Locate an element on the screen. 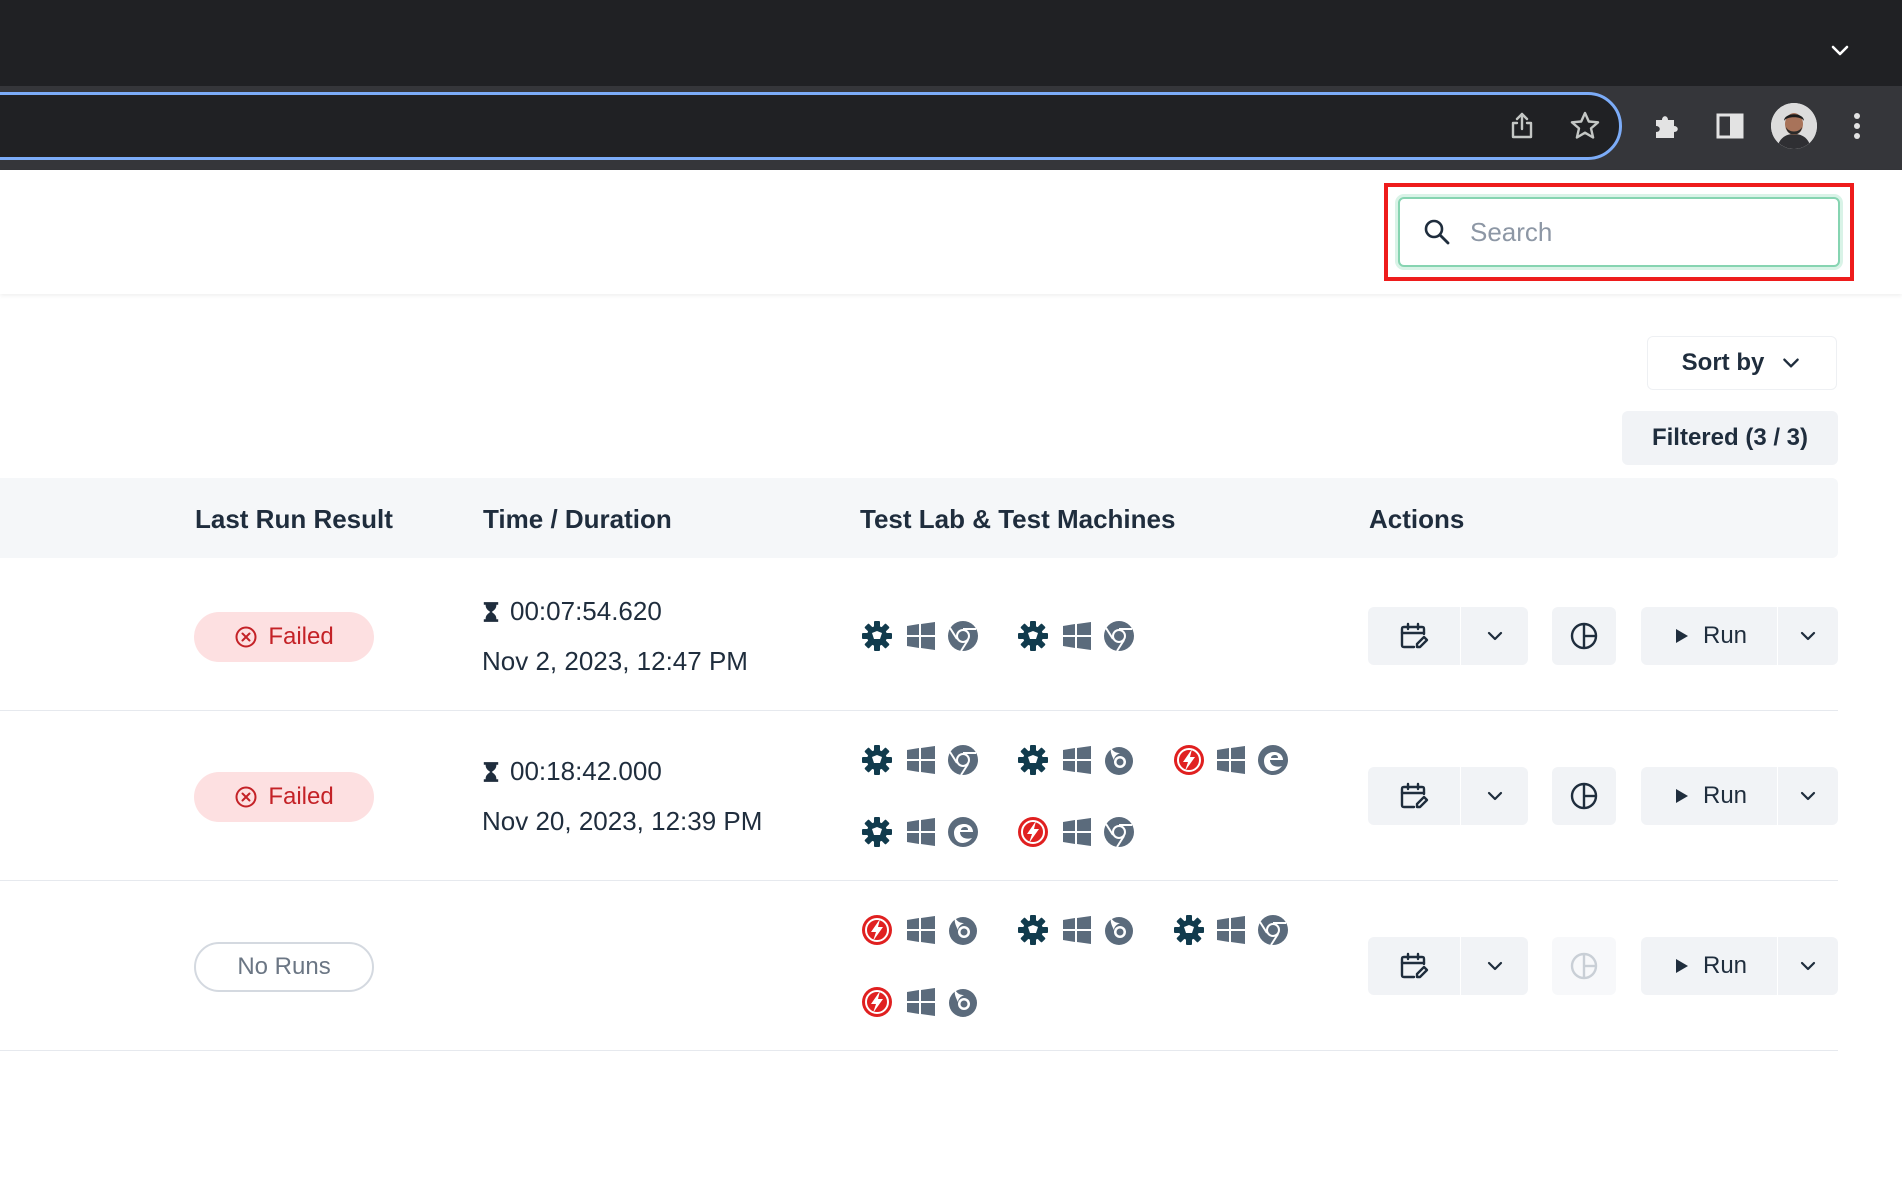 The image size is (1902, 1204). filtered-button: Filtered (3 / 3) is located at coordinates (1730, 438).